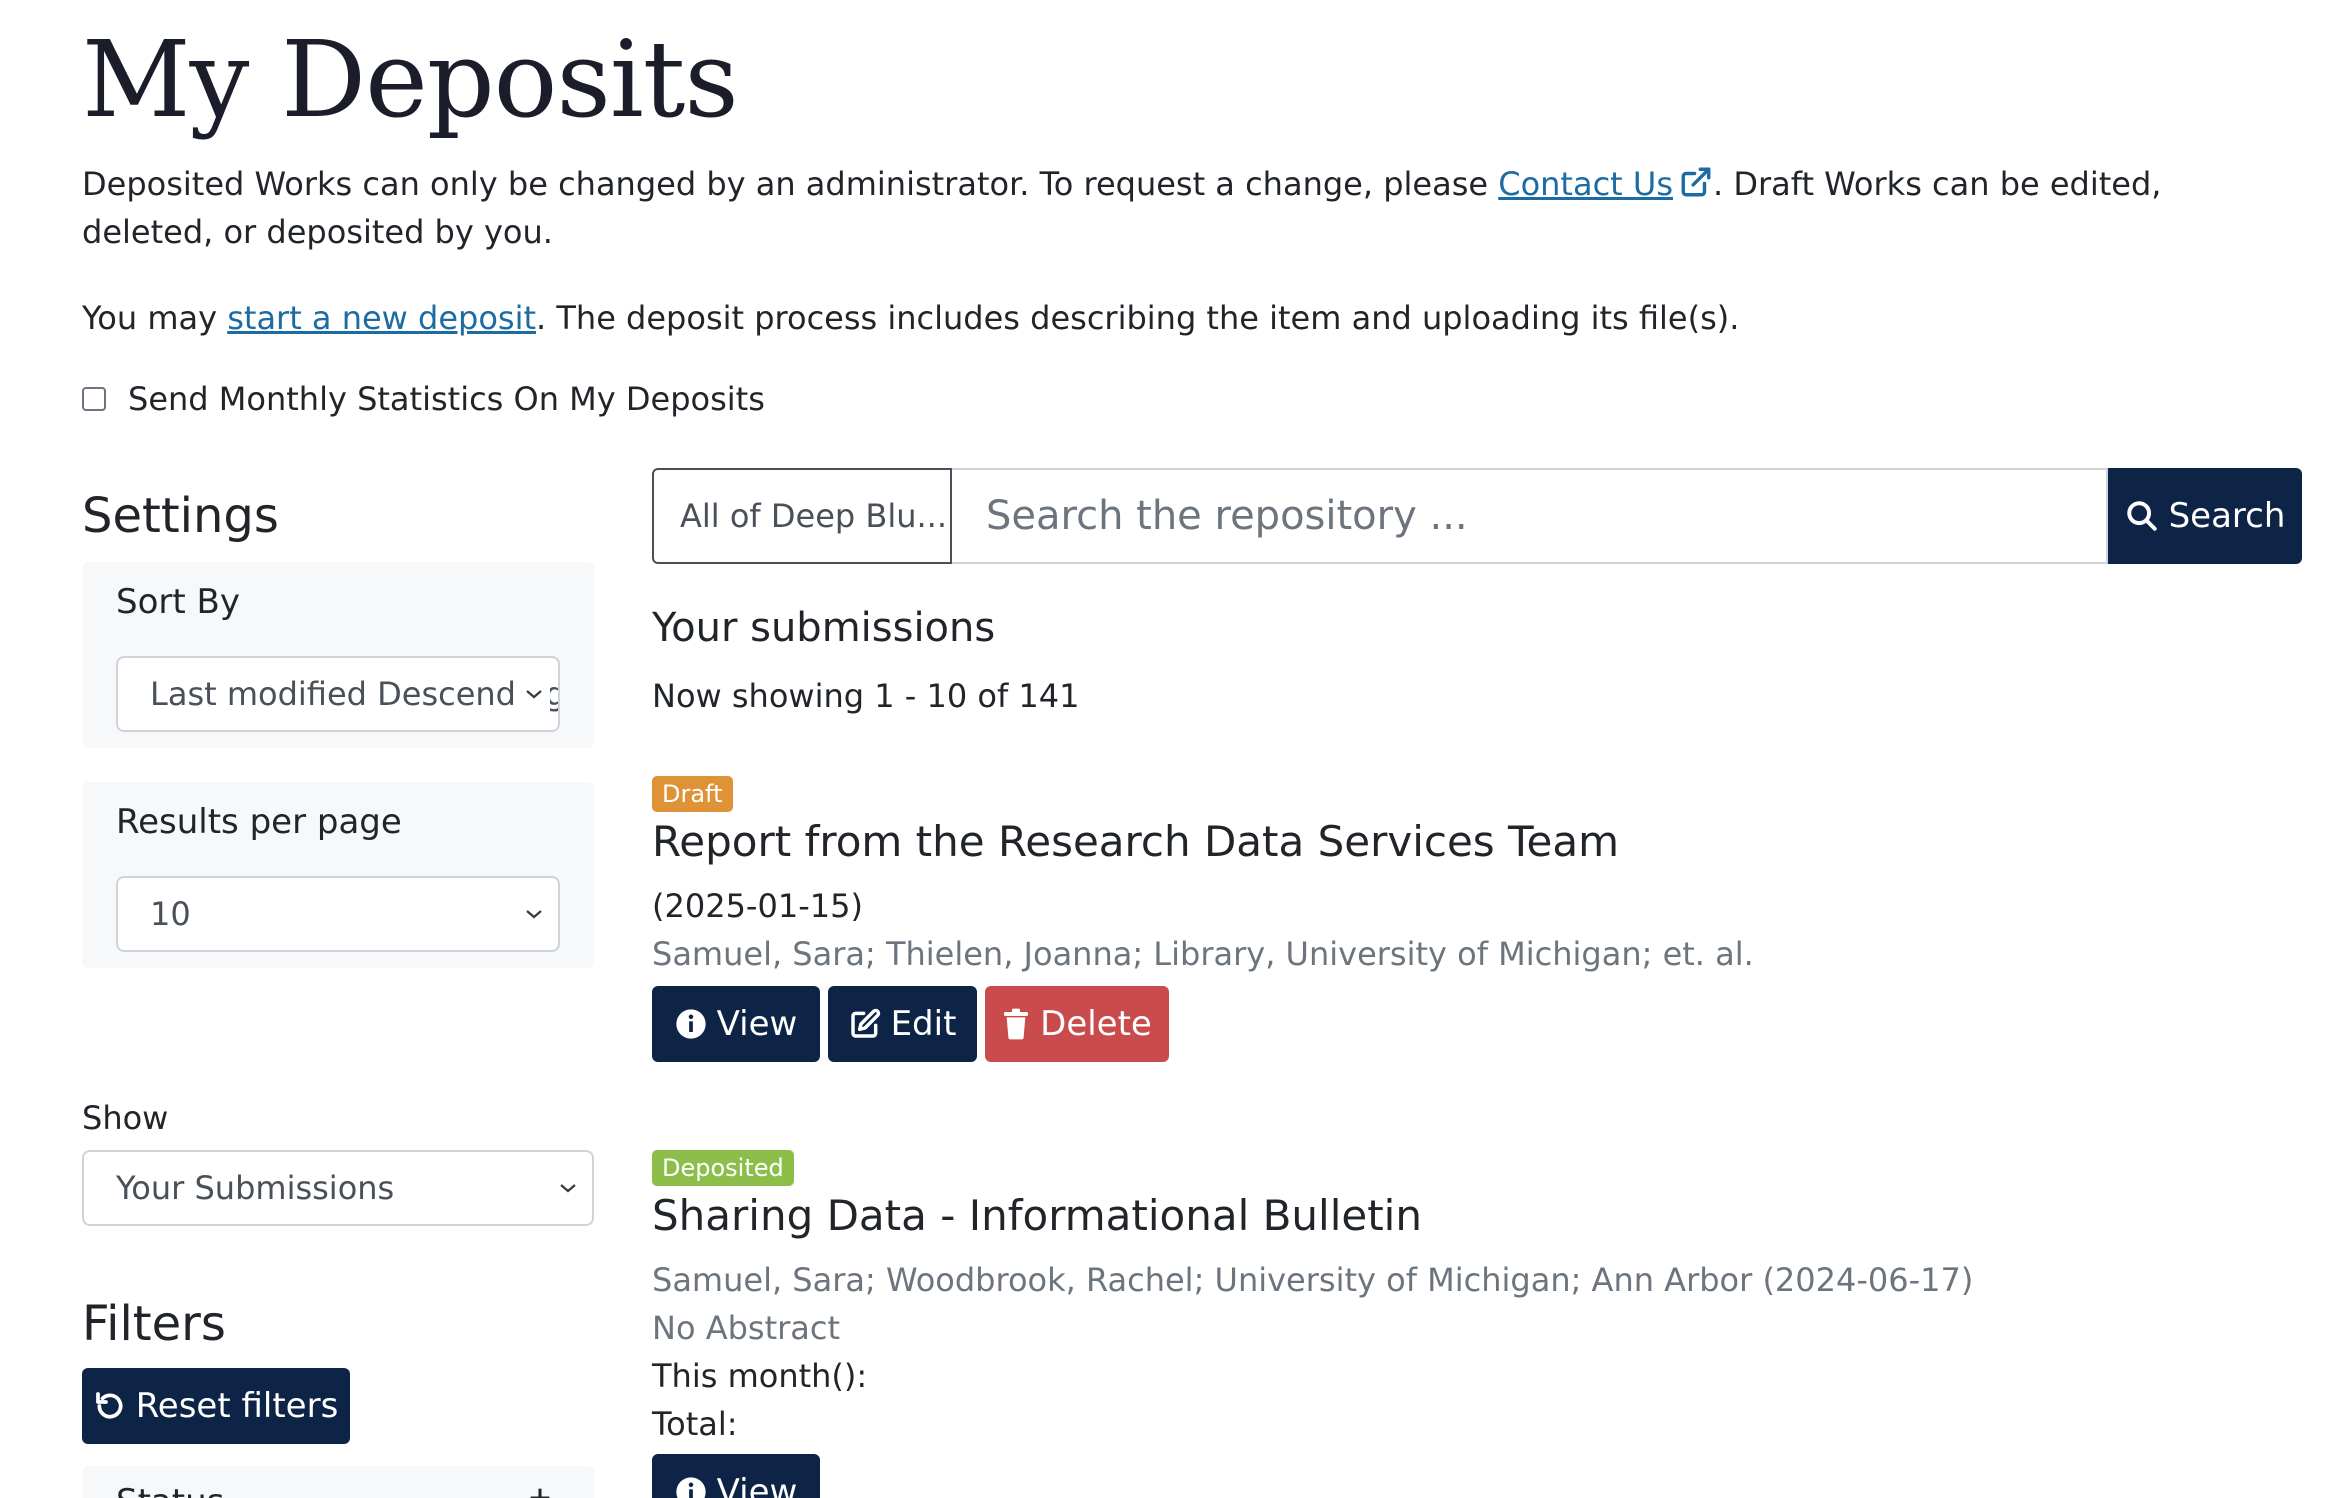  What do you see at coordinates (692, 794) in the screenshot?
I see `status-badge: Draft` at bounding box center [692, 794].